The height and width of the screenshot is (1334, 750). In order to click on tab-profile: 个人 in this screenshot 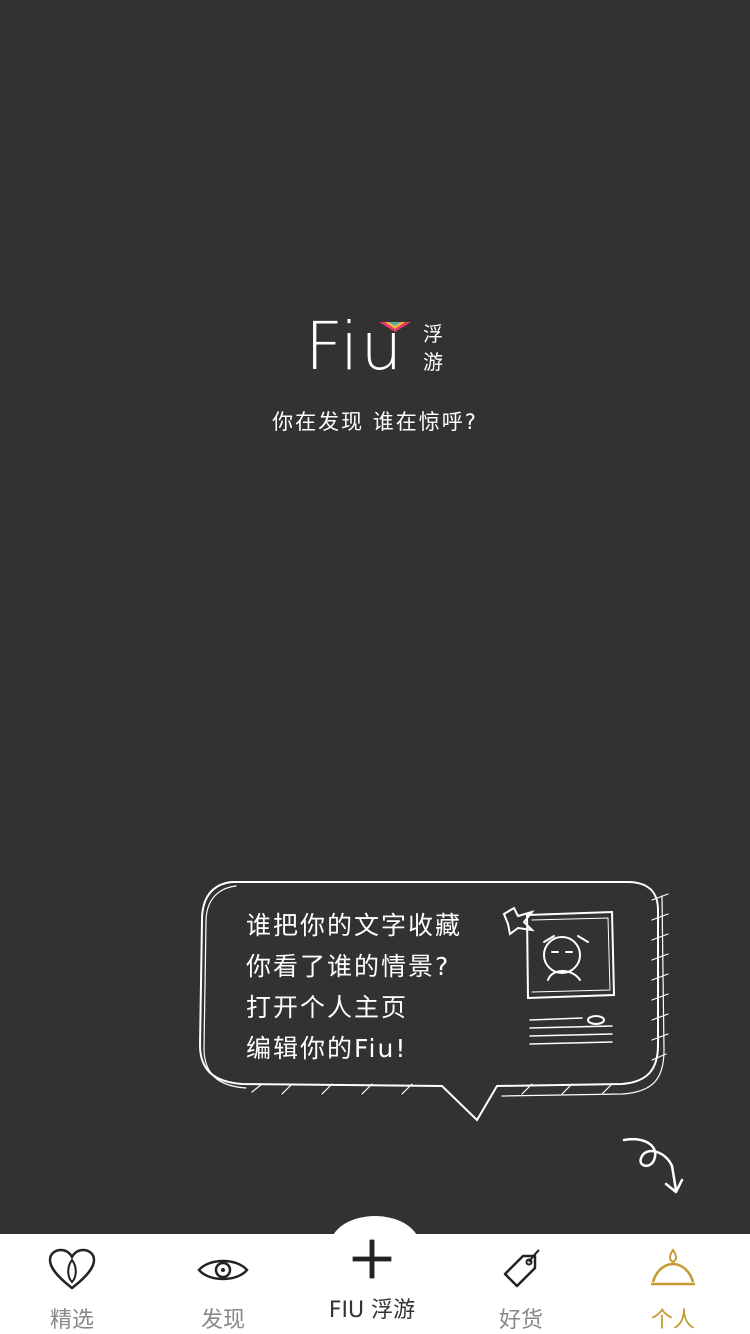, I will do `click(673, 1291)`.